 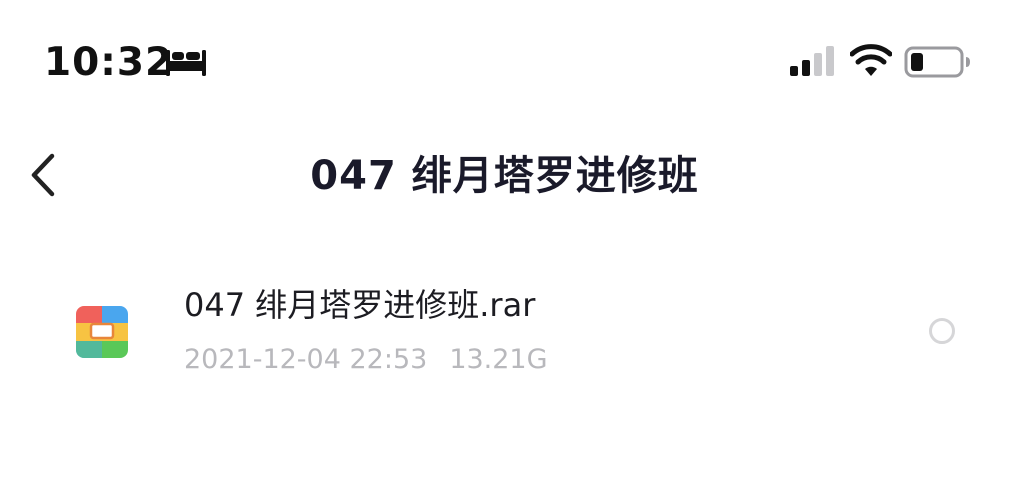 I want to click on file-meta: 2021-12-04 22:53 13.21G, so click(x=366, y=360).